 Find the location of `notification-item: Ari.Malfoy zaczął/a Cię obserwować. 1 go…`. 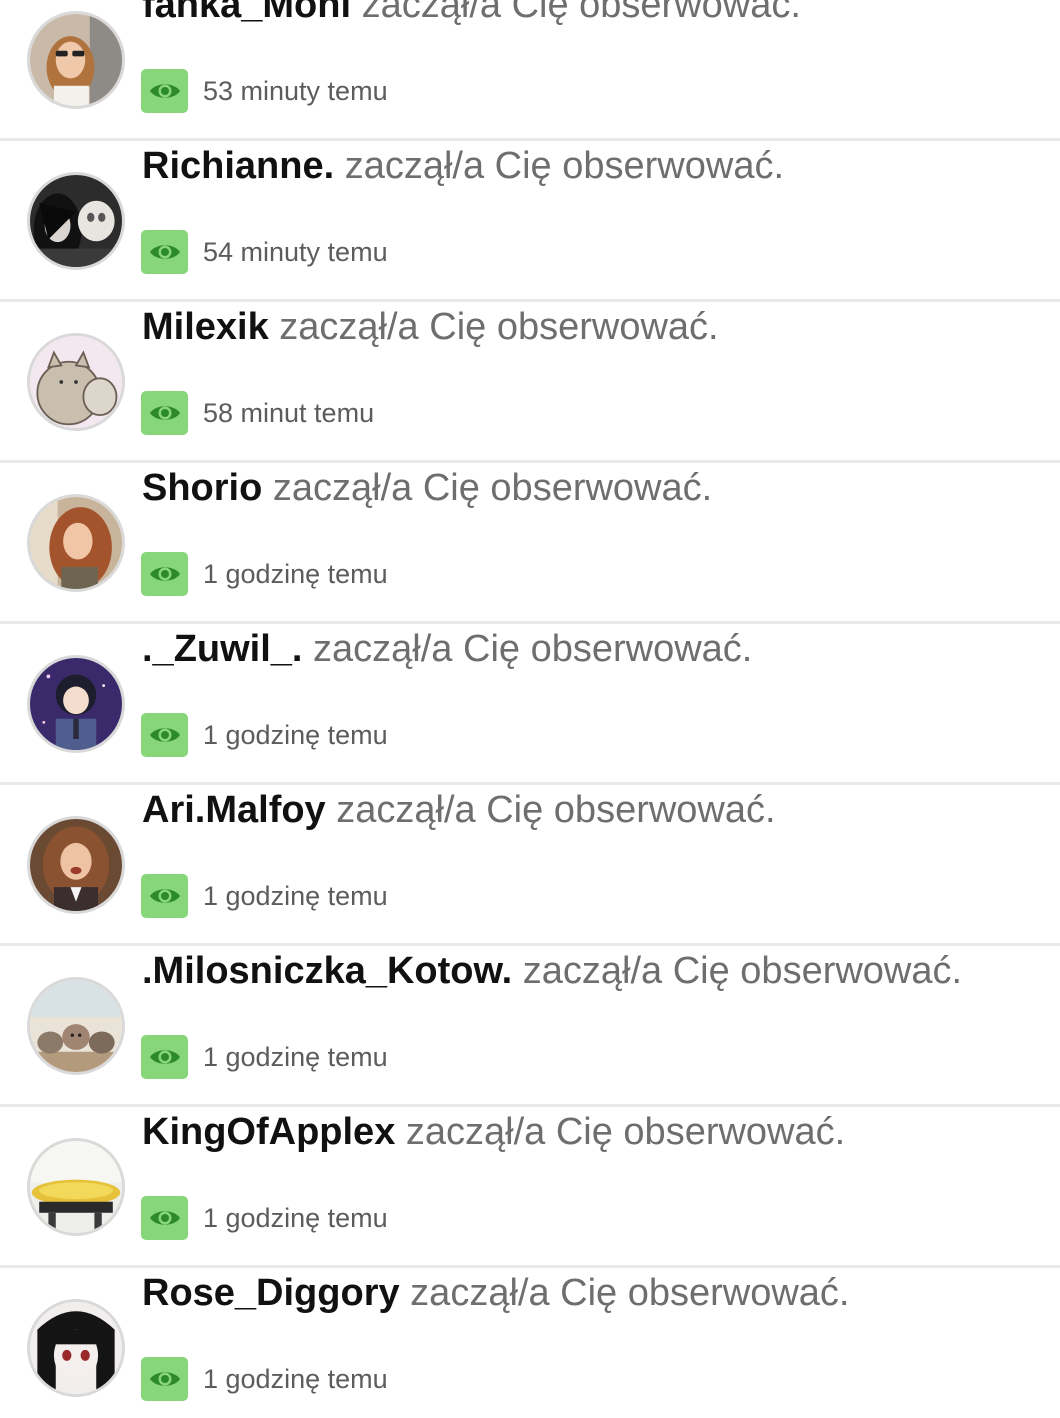

notification-item: Ari.Malfoy zaczął/a Cię obserwować. 1 go… is located at coordinates (530, 865).